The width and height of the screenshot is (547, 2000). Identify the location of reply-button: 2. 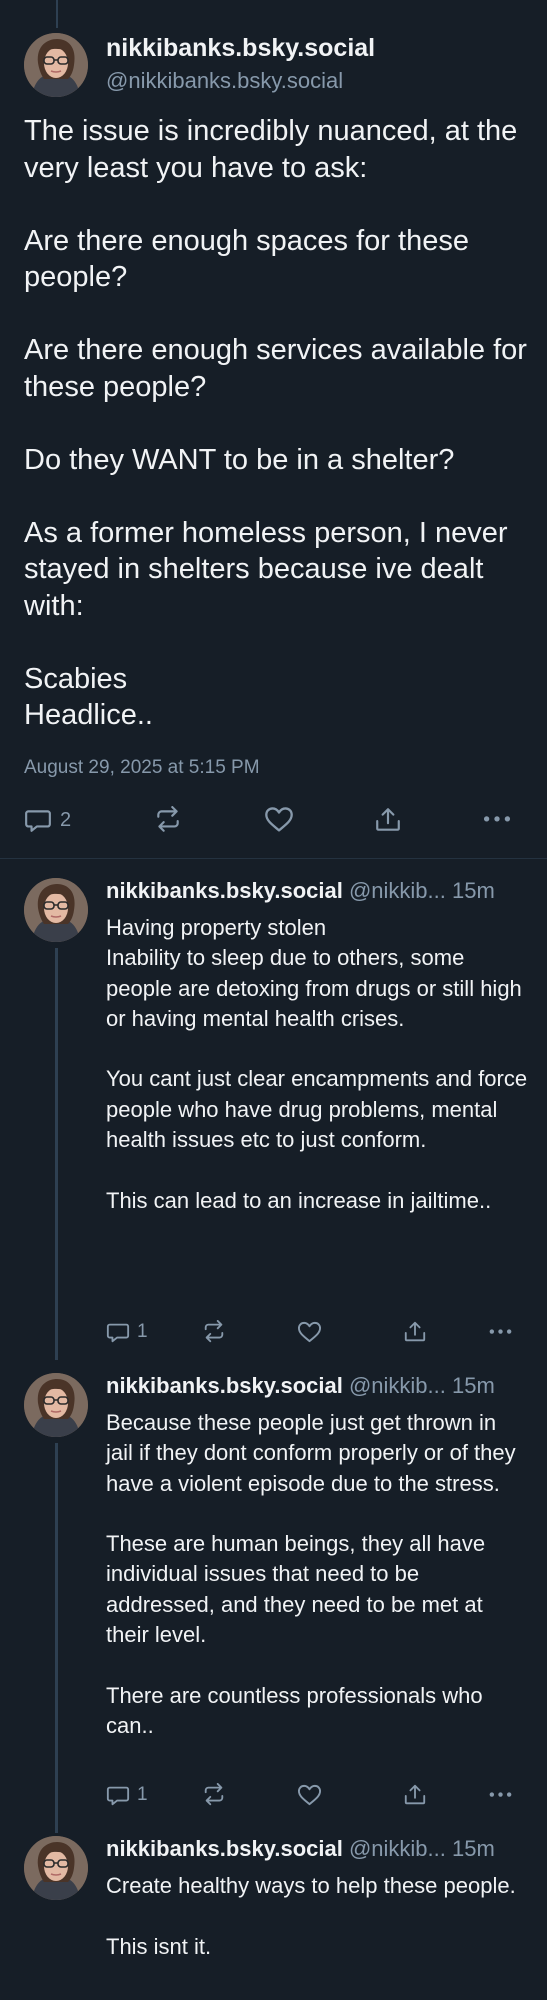
(47, 820).